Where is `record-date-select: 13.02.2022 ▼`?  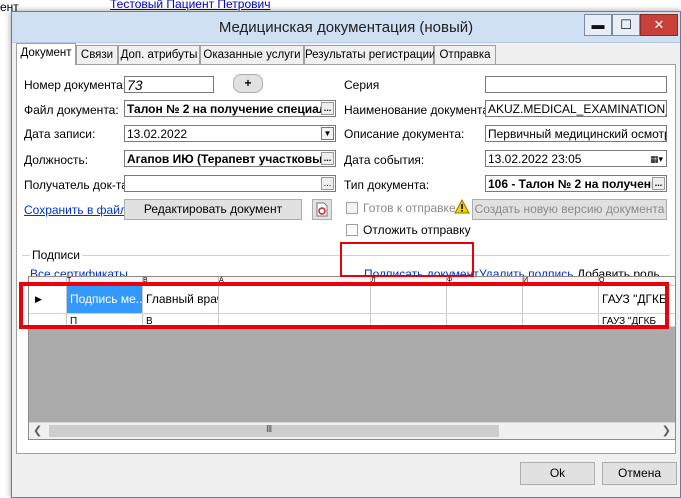 record-date-select: 13.02.2022 ▼ is located at coordinates (230, 133).